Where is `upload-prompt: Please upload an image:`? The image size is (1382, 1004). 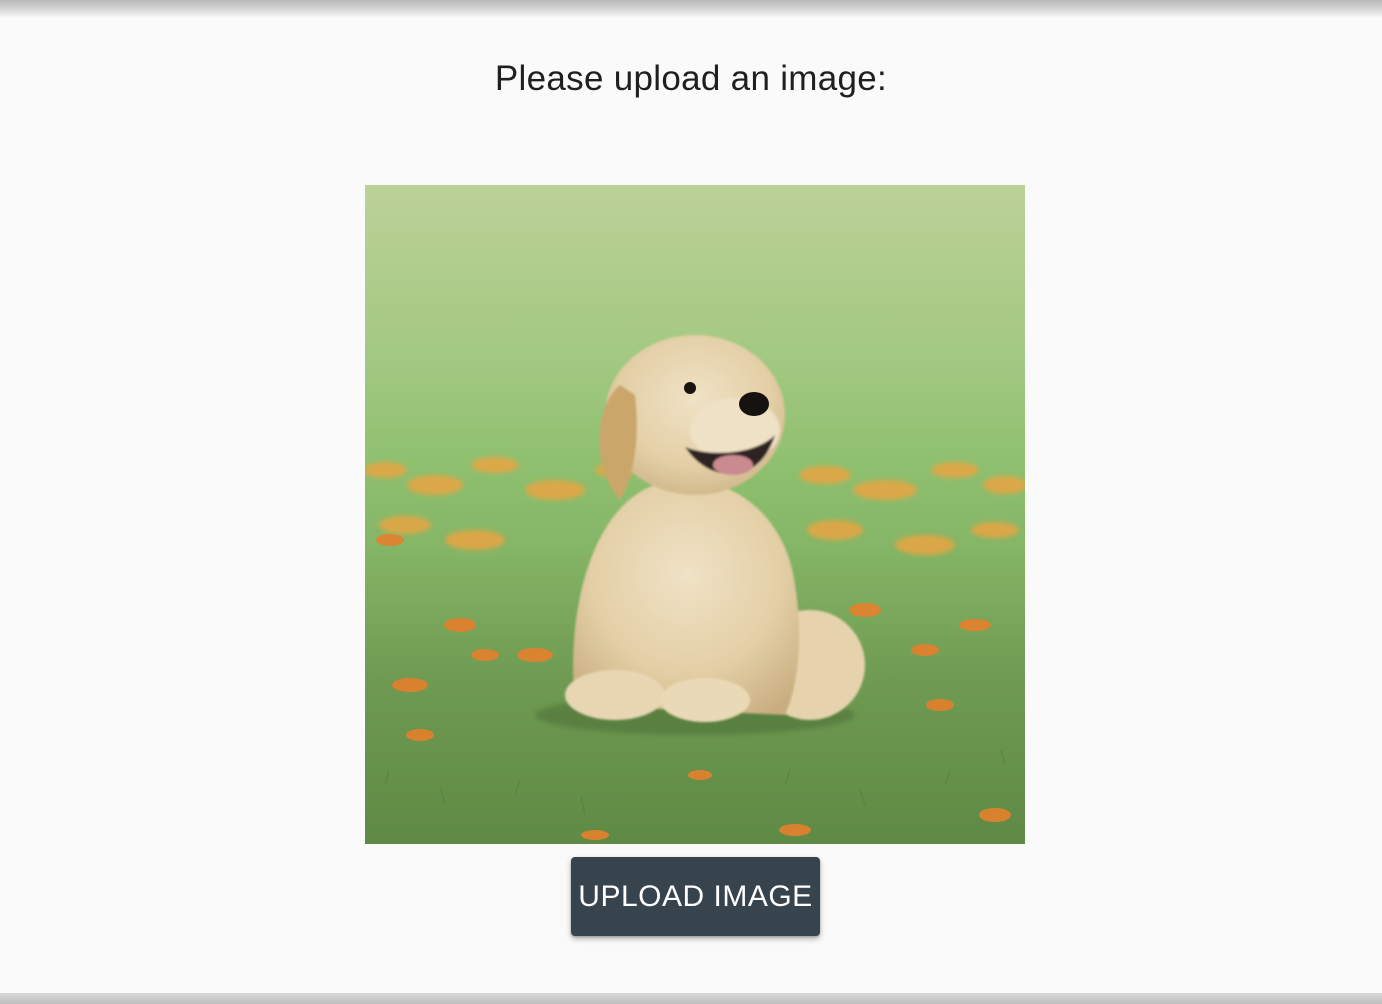
upload-prompt: Please upload an image: is located at coordinates (691, 78).